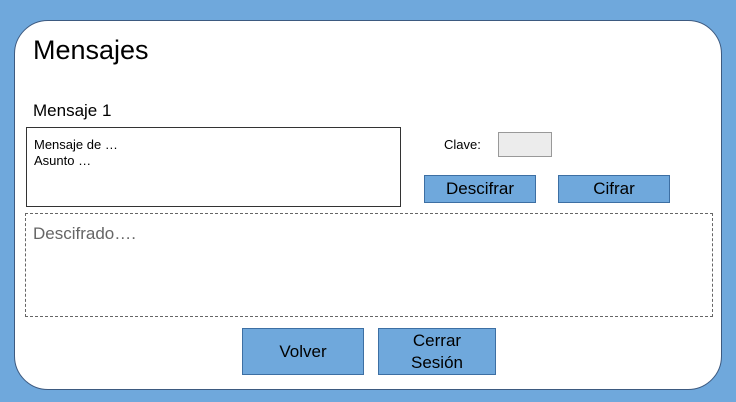  I want to click on decrypted-output-placeholder: Descifrado…., so click(84, 233).